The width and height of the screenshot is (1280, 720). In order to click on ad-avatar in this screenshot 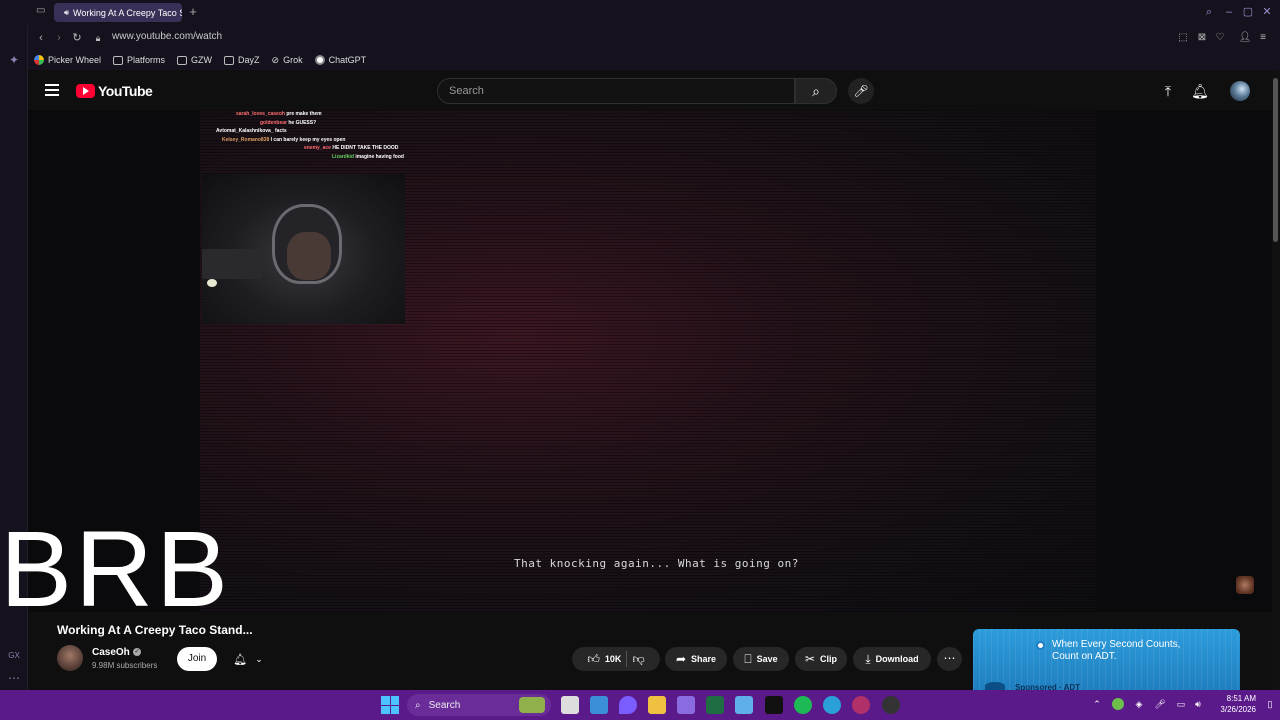, I will do `click(995, 686)`.